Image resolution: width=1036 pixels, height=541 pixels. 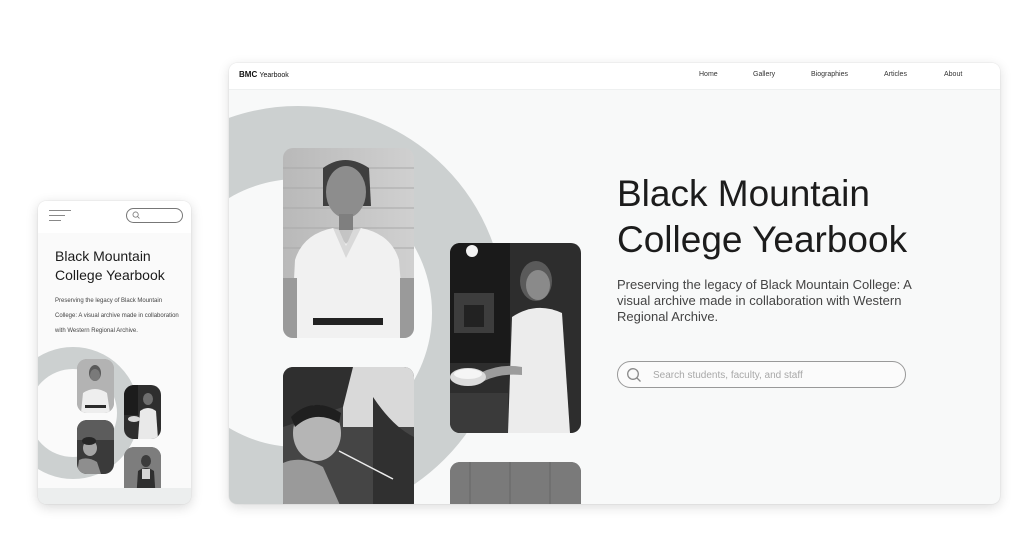 I want to click on hamburger-icon, so click(x=60, y=217).